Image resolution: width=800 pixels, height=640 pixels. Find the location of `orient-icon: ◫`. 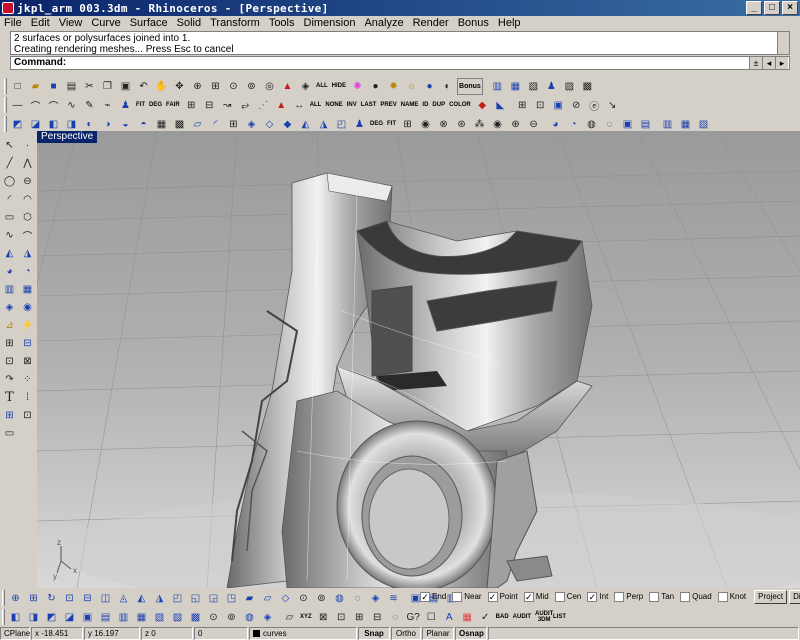

orient-icon: ◫ is located at coordinates (105, 598).